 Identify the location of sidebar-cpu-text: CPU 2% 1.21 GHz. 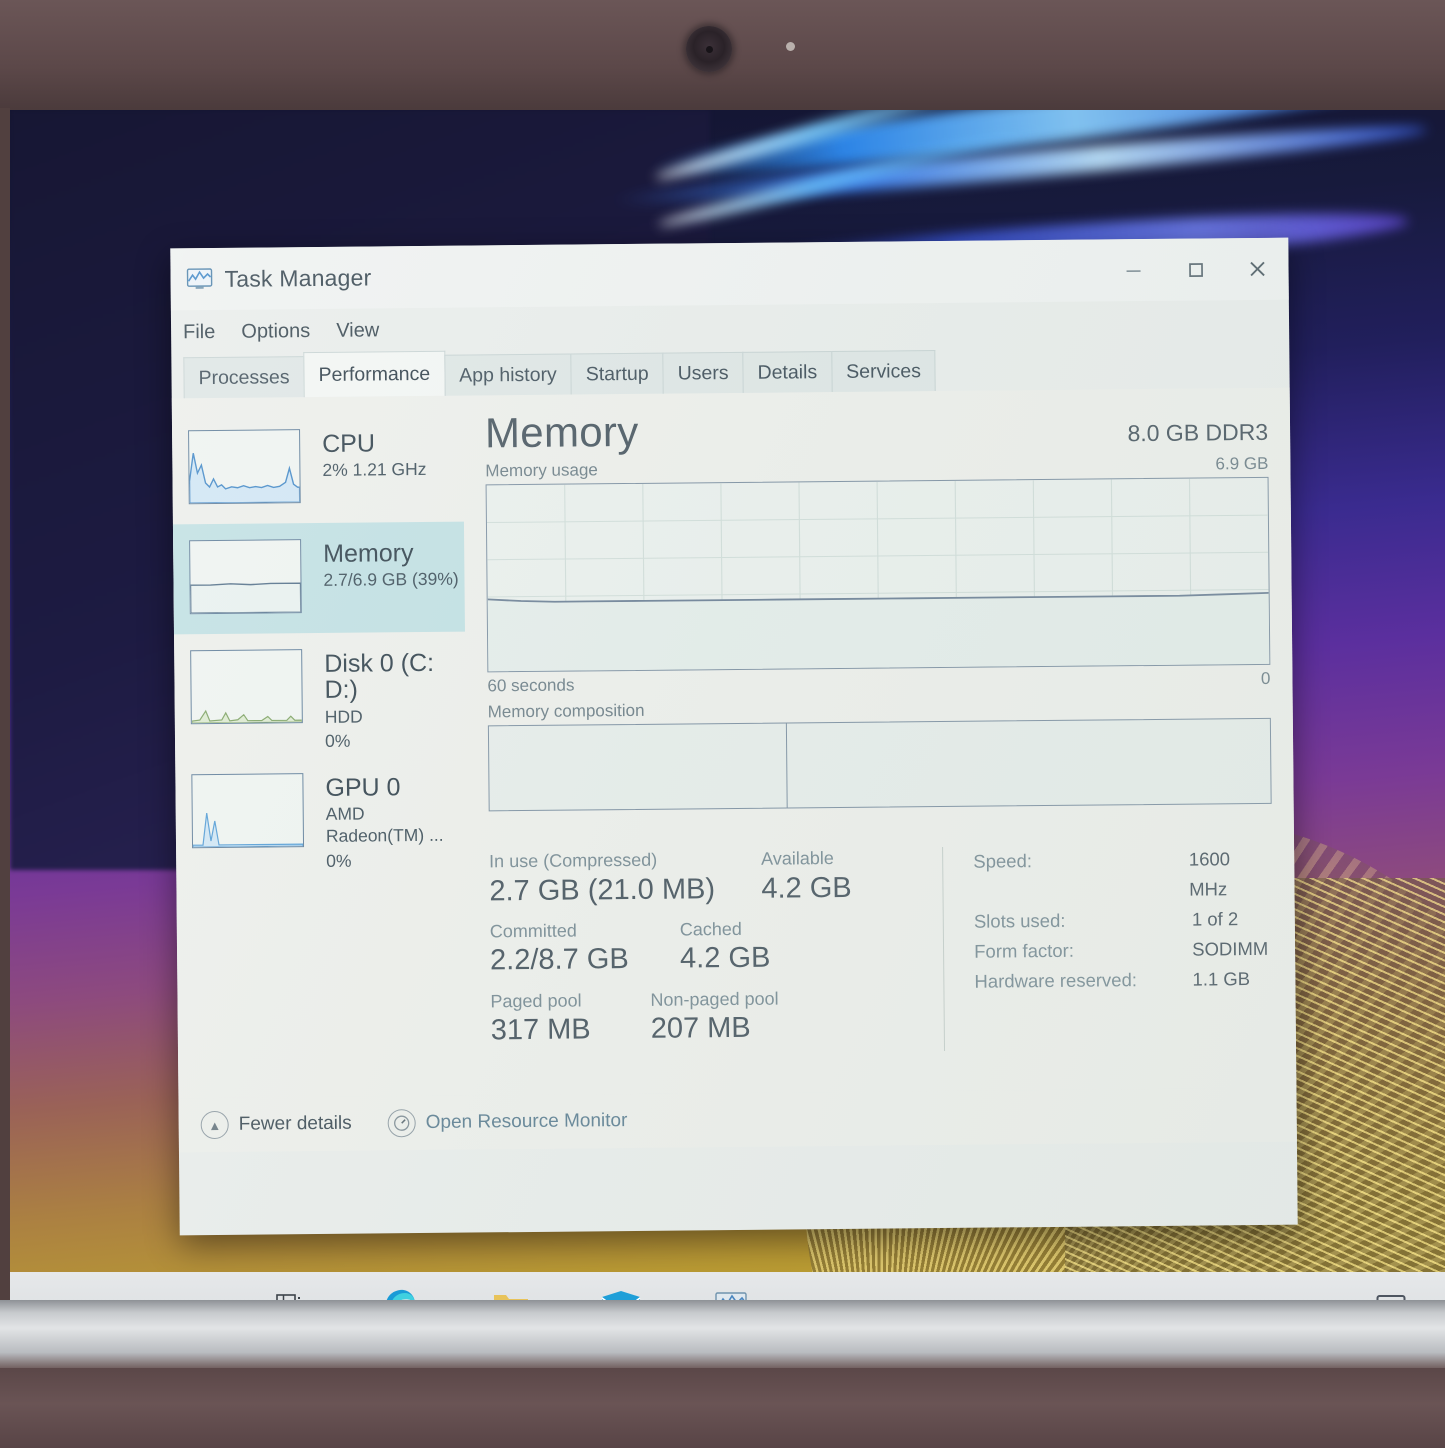
(374, 455).